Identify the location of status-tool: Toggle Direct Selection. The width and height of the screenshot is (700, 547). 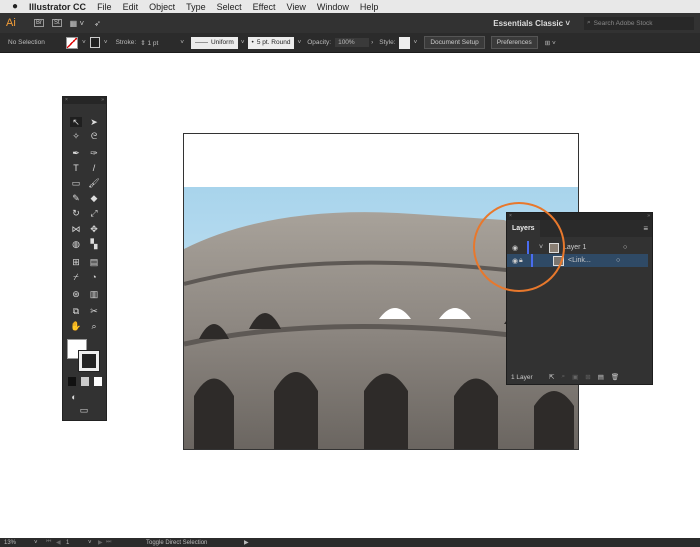
(177, 542).